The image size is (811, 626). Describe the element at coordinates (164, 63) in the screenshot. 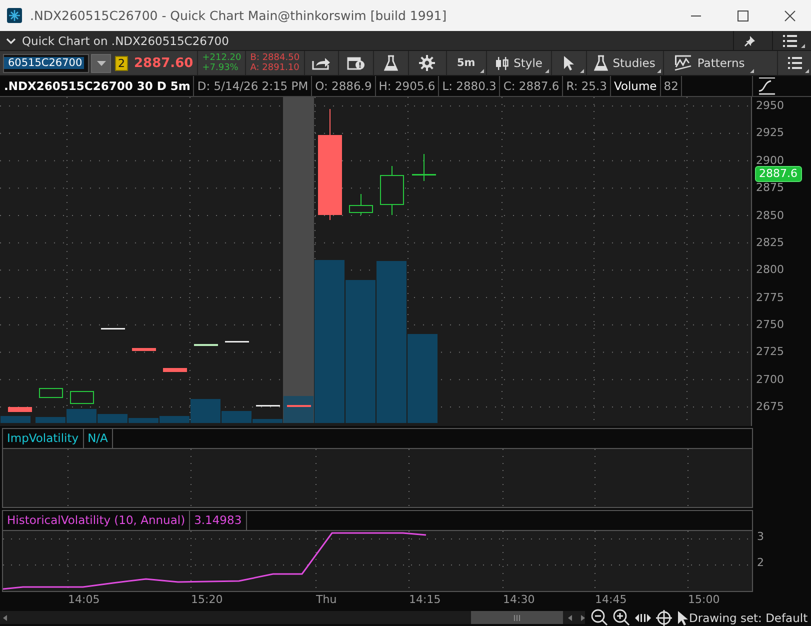

I see `last-price: 2887.60` at that location.